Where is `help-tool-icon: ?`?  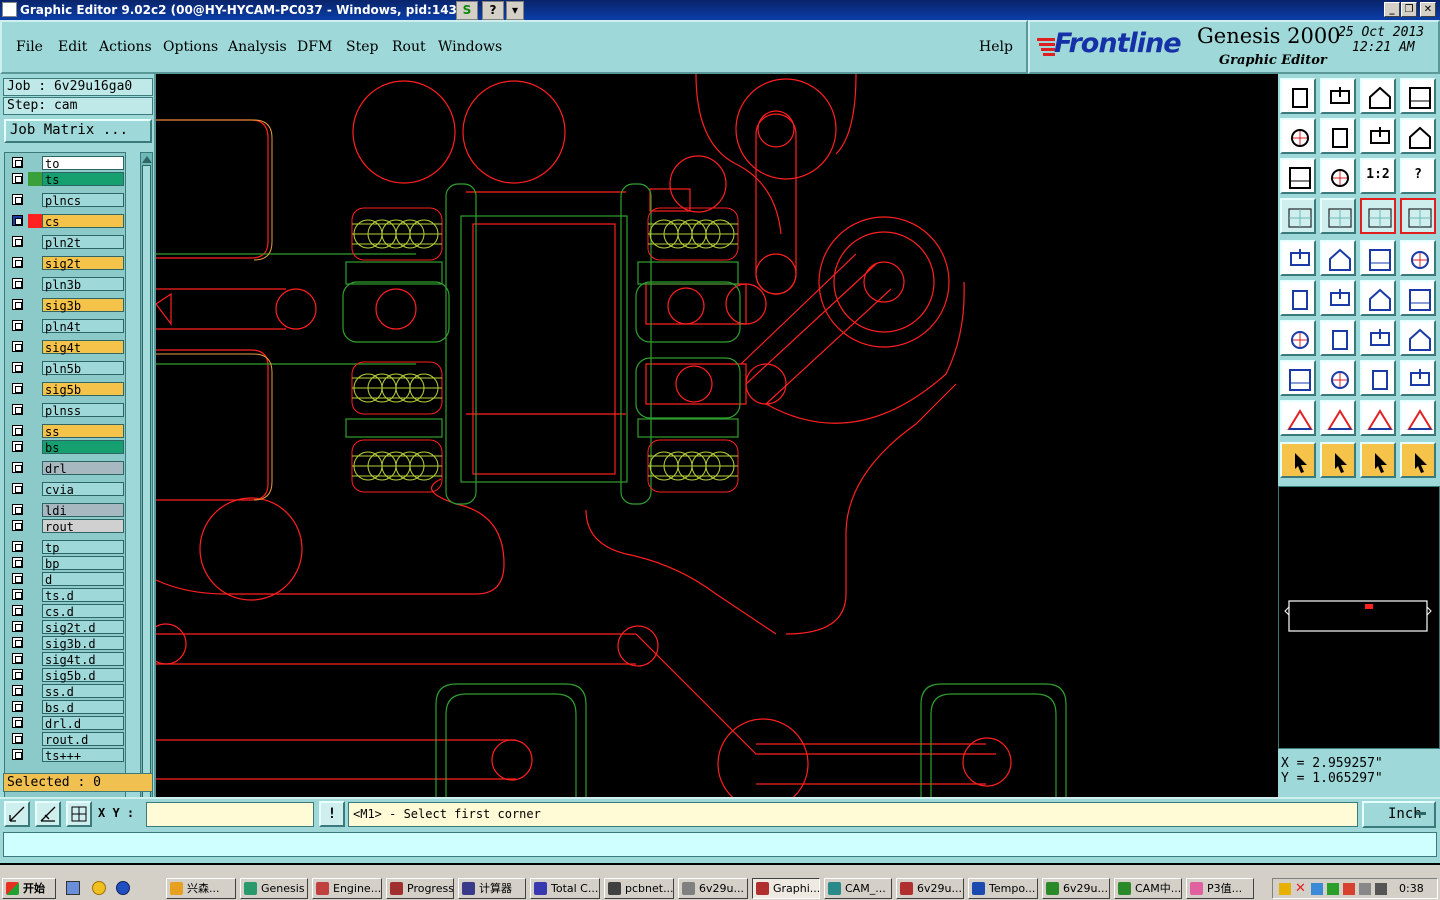 help-tool-icon: ? is located at coordinates (493, 10).